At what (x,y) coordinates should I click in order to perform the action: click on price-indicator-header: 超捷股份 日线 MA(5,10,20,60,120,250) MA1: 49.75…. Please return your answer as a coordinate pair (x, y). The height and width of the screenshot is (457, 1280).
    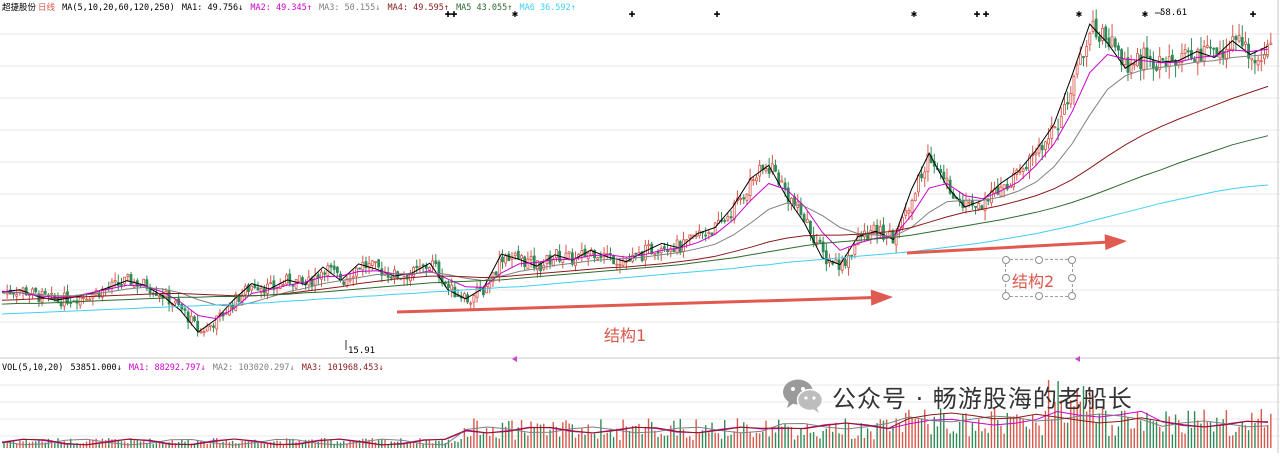
    Looking at the image, I should click on (290, 7).